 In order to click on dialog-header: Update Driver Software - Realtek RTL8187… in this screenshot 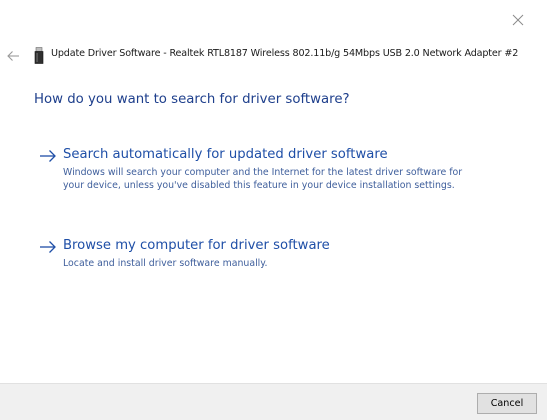, I will do `click(273, 56)`.